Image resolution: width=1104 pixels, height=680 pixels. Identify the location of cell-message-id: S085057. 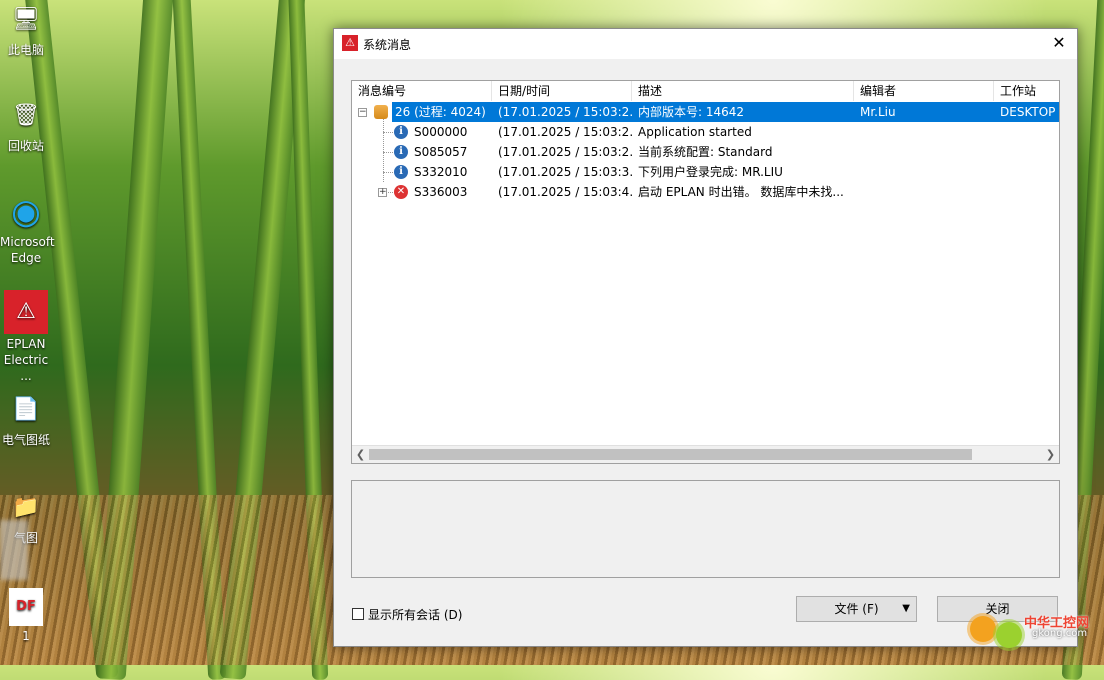
(441, 152).